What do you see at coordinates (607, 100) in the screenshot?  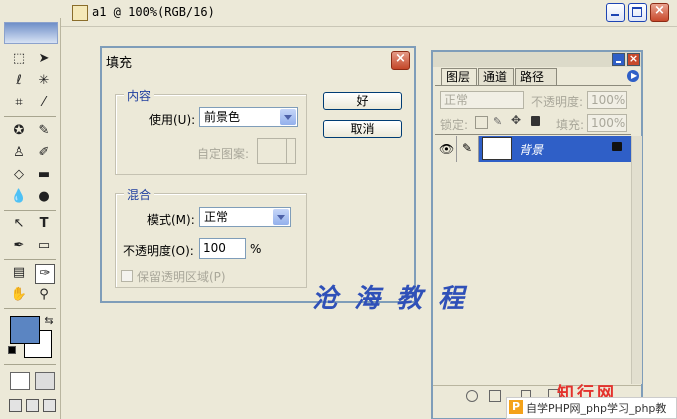 I see `layers-opacity-input: 100%` at bounding box center [607, 100].